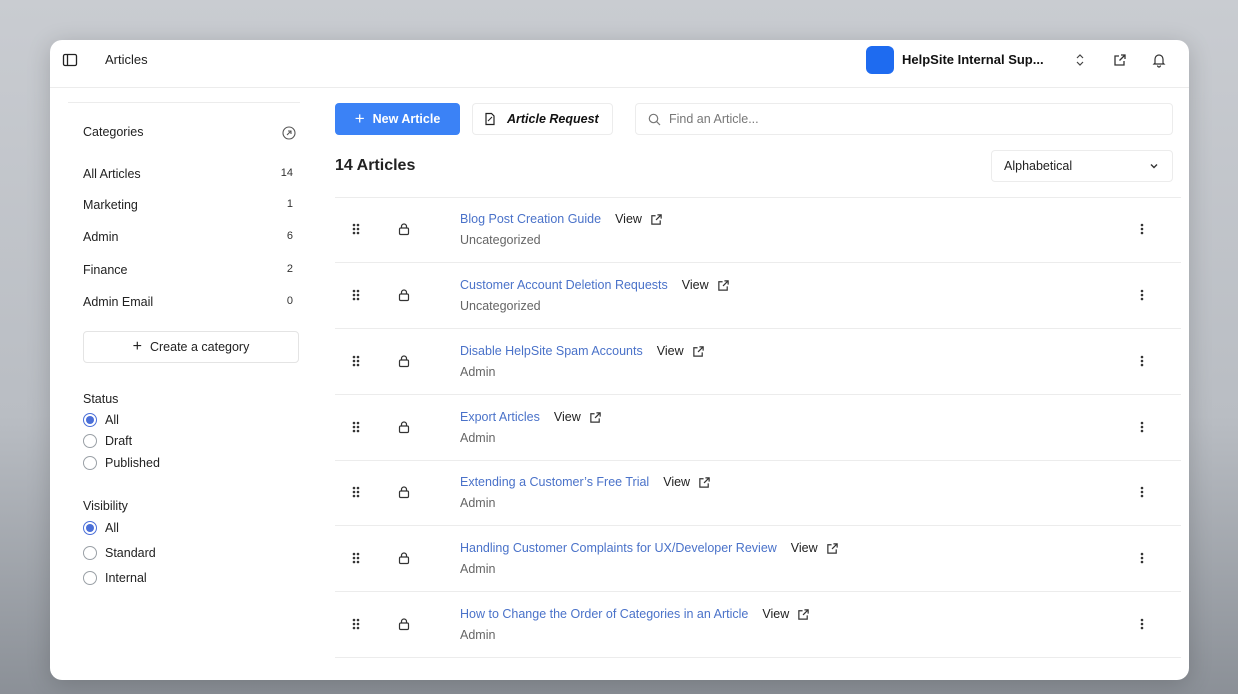 Image resolution: width=1238 pixels, height=694 pixels. What do you see at coordinates (132, 463) in the screenshot?
I see `radio-label: Published` at bounding box center [132, 463].